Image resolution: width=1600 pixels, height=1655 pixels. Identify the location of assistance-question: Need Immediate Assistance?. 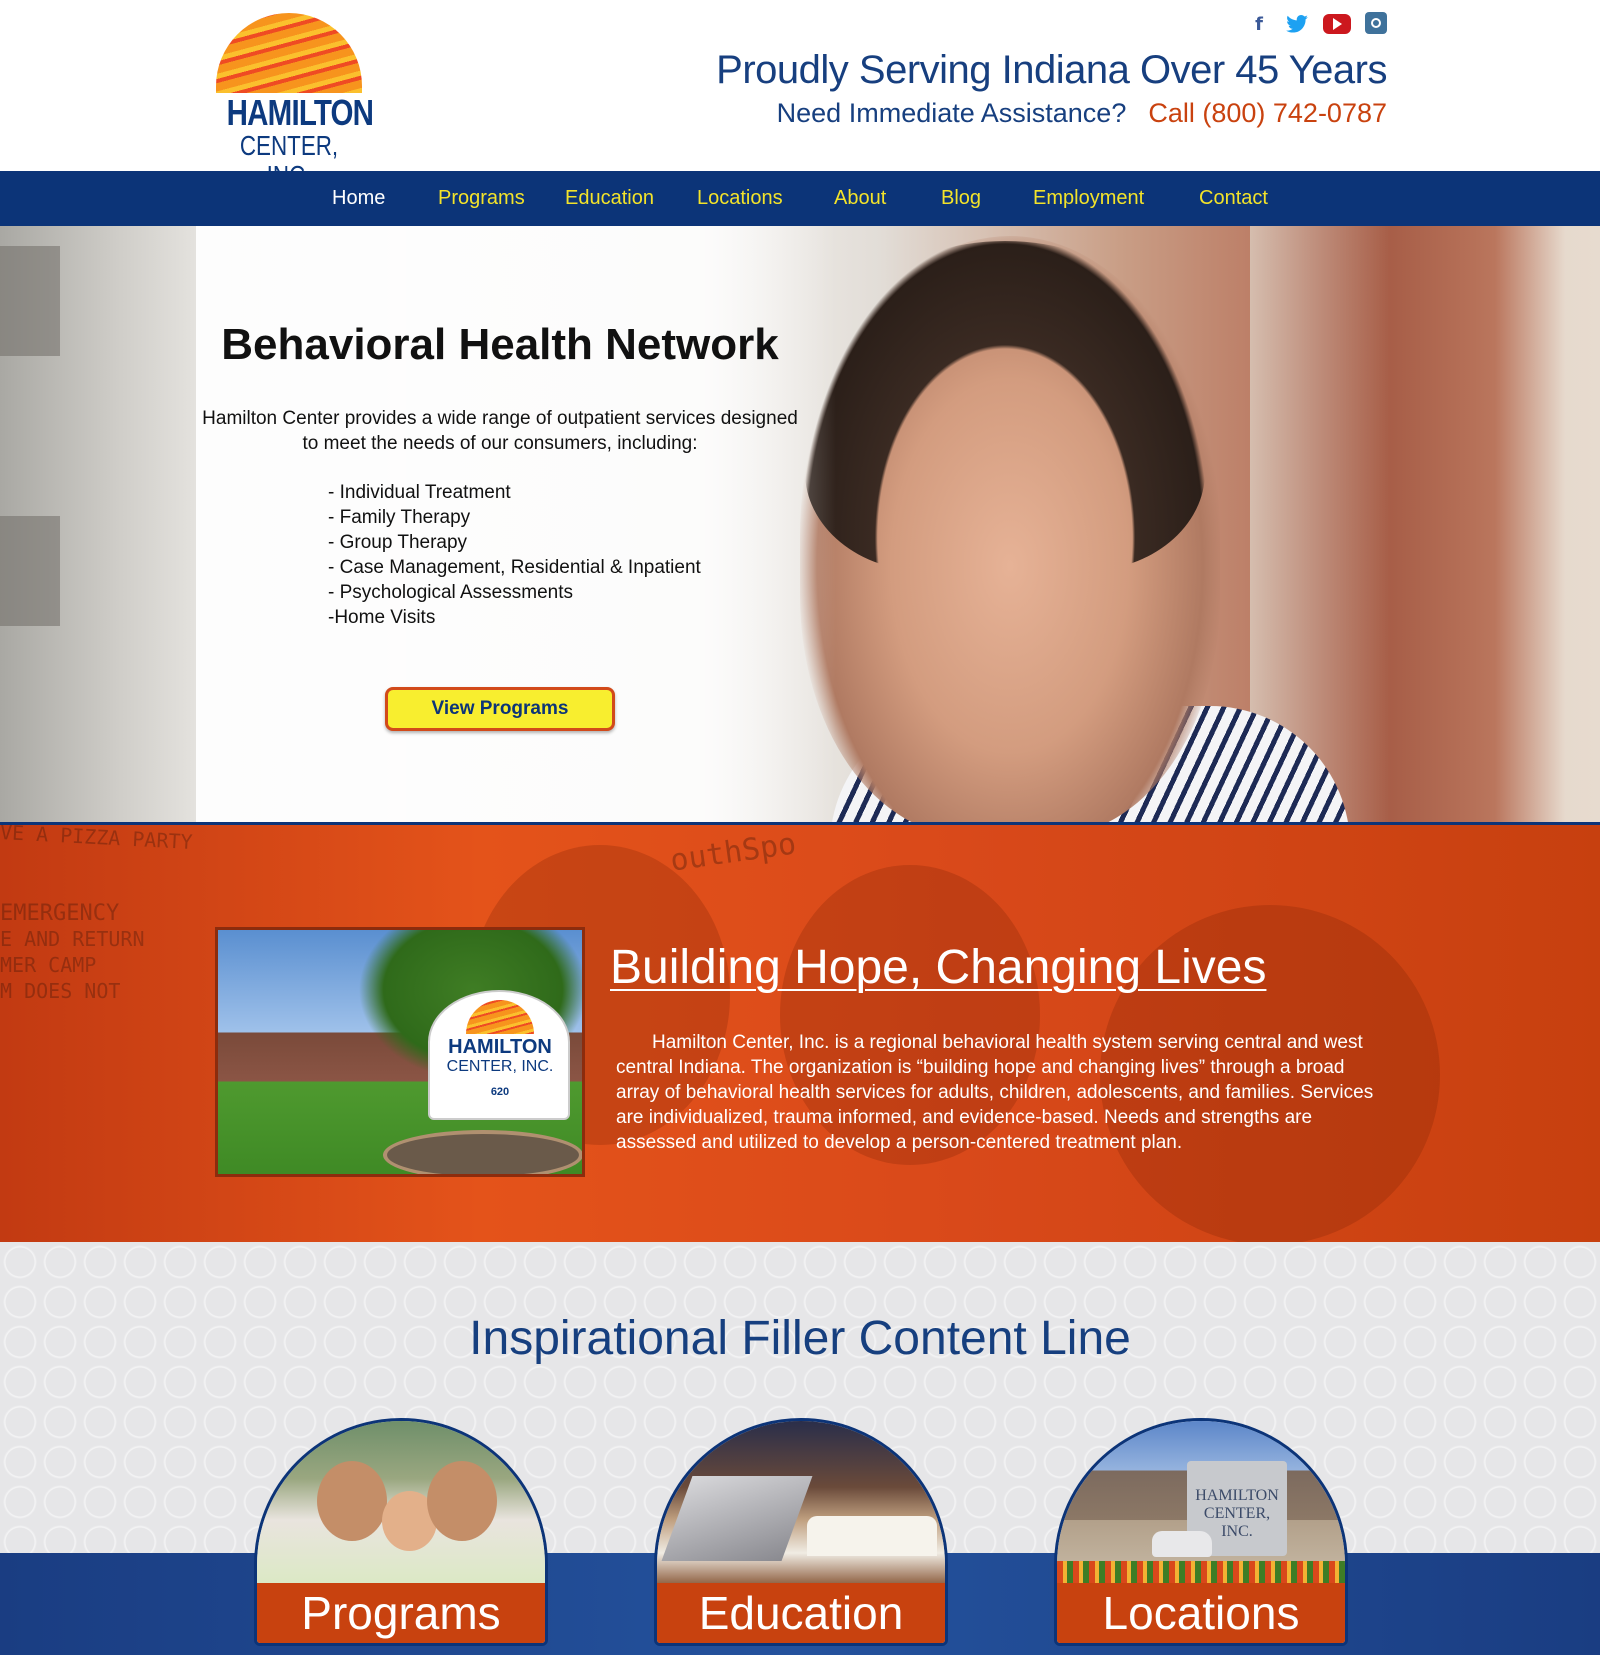
(951, 113).